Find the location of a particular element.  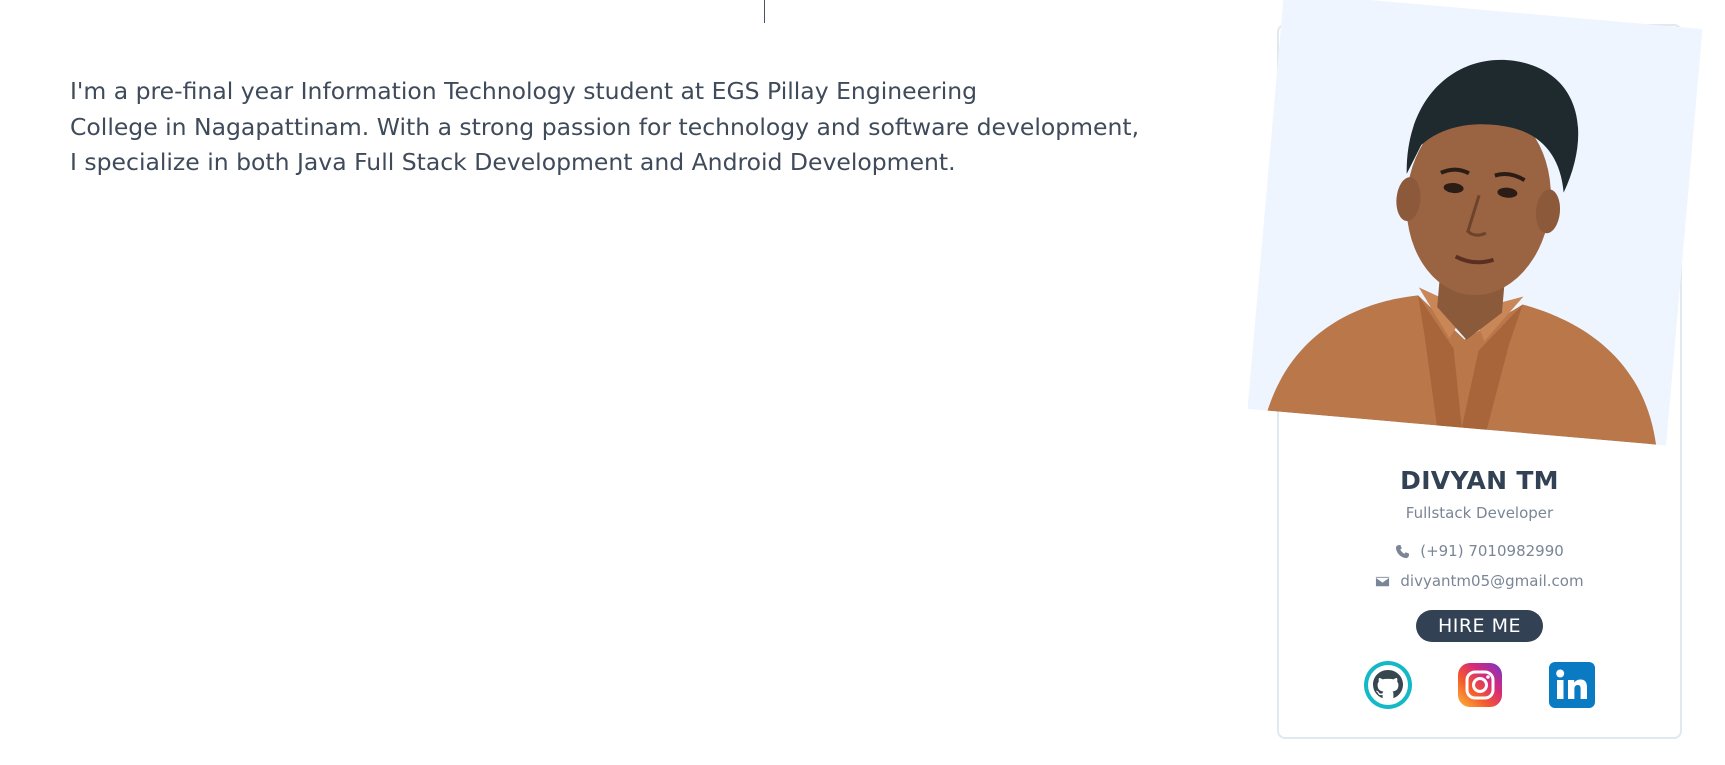

phone-row: (+91) 7010982990 is located at coordinates (1479, 551).